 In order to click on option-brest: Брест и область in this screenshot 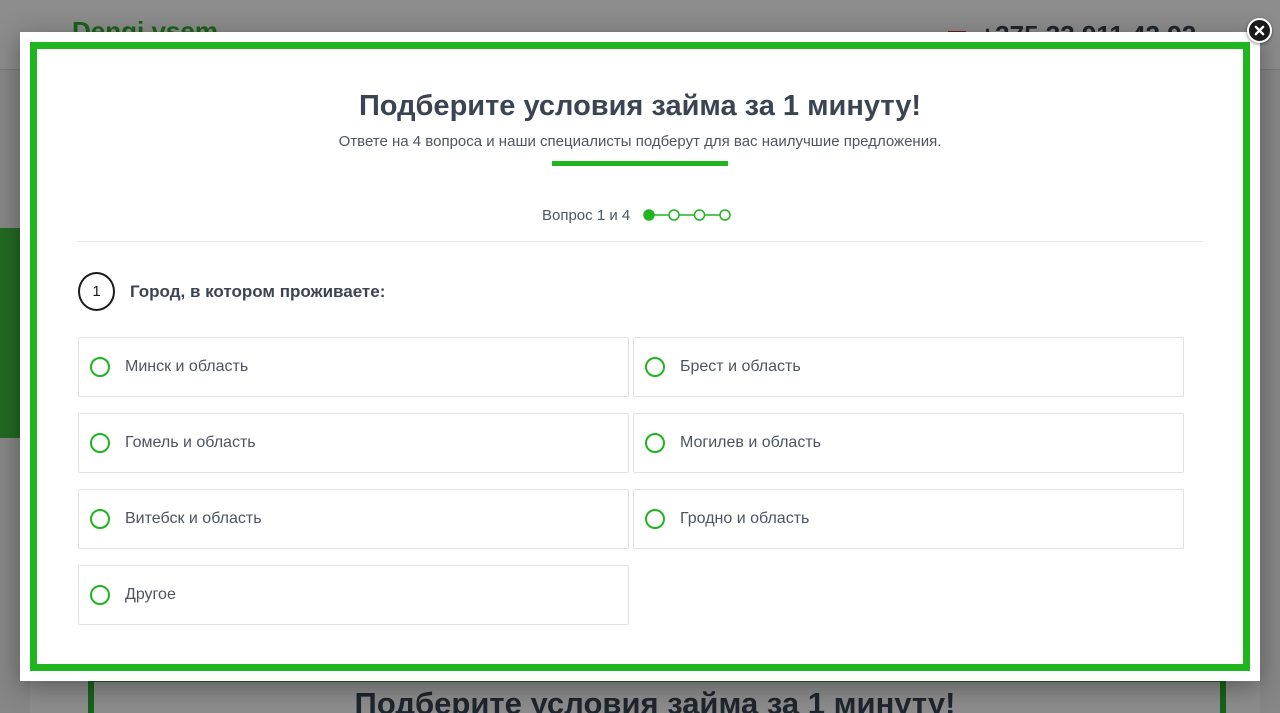, I will do `click(908, 367)`.